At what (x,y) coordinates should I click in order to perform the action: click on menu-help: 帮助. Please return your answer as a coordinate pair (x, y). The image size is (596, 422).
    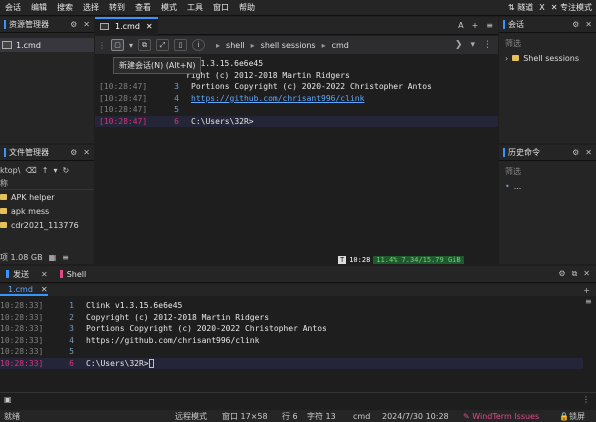
    Looking at the image, I should click on (247, 7).